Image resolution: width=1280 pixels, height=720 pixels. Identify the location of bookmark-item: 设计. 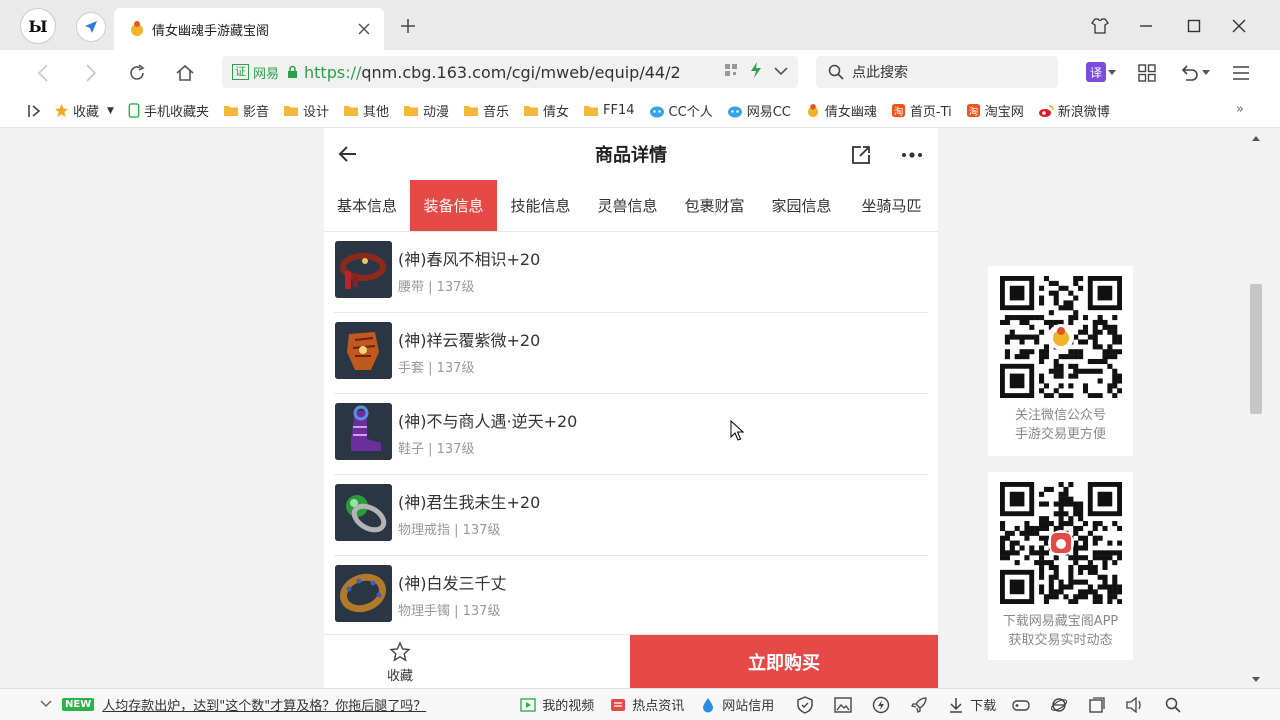
(306, 110).